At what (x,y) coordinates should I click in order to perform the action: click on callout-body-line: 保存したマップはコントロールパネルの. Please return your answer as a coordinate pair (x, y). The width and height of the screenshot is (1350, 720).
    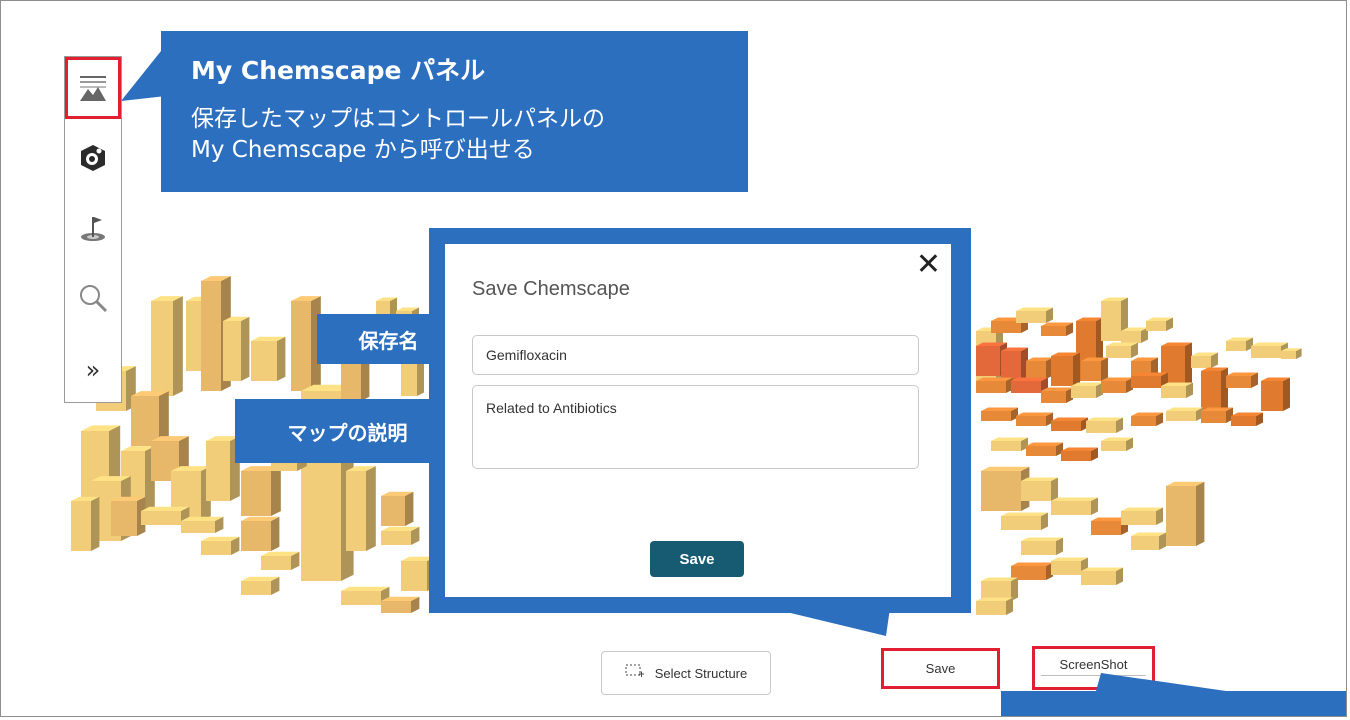
    Looking at the image, I should click on (398, 119).